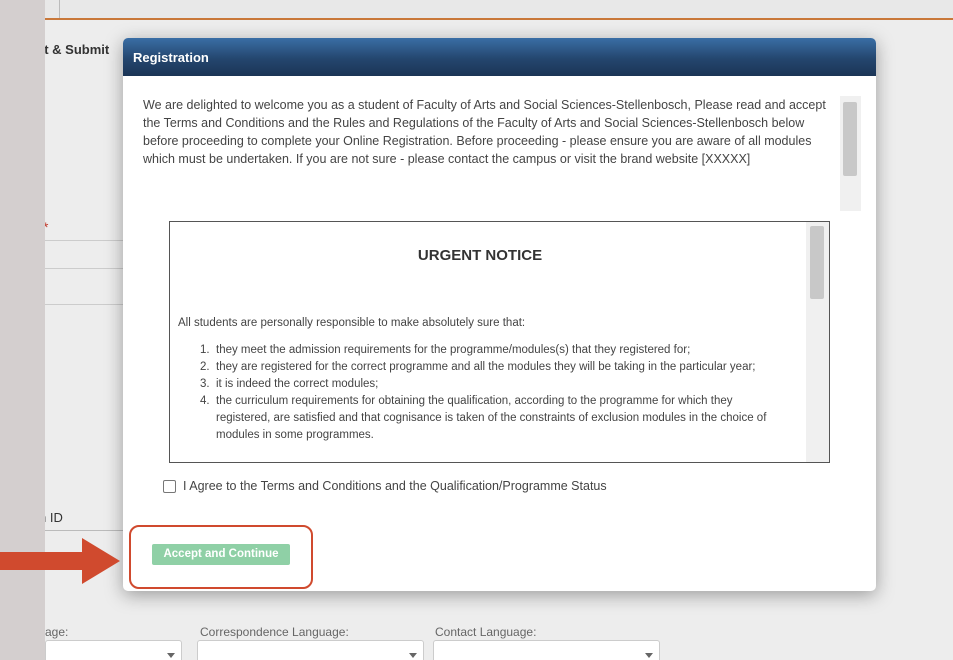  What do you see at coordinates (850, 139) in the screenshot?
I see `intro-scrollbar-thumb` at bounding box center [850, 139].